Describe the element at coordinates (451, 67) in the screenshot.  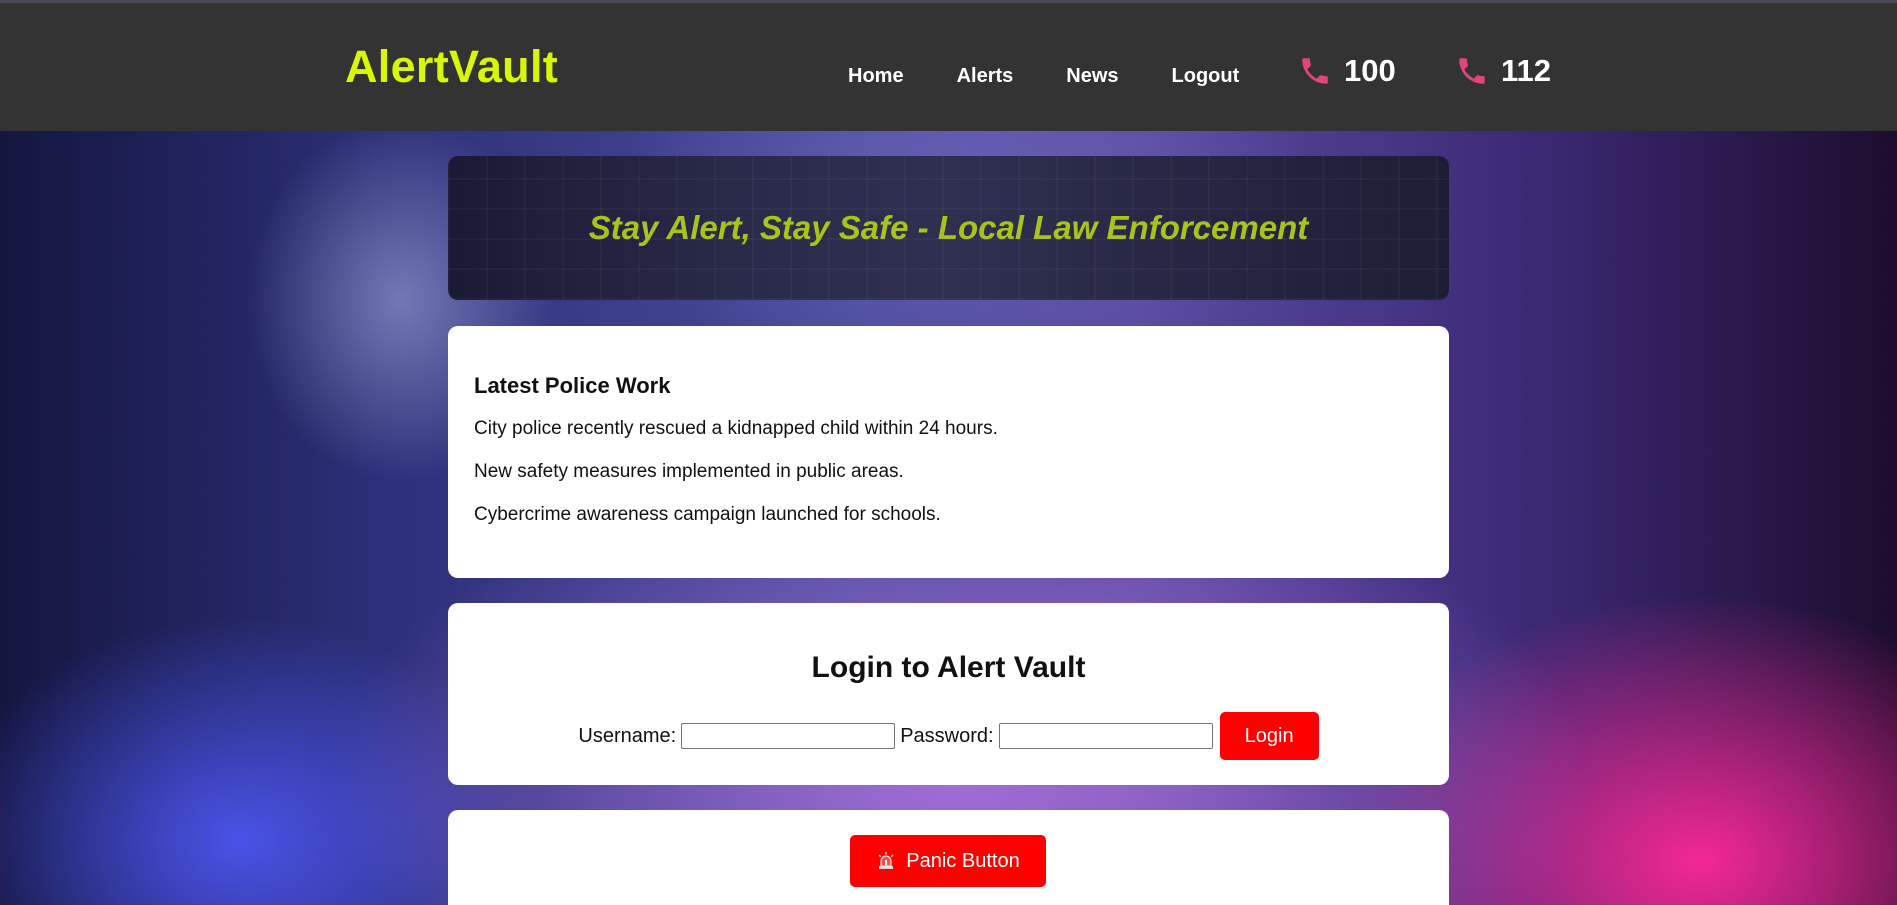
I see `brand-logo: AlertVault` at that location.